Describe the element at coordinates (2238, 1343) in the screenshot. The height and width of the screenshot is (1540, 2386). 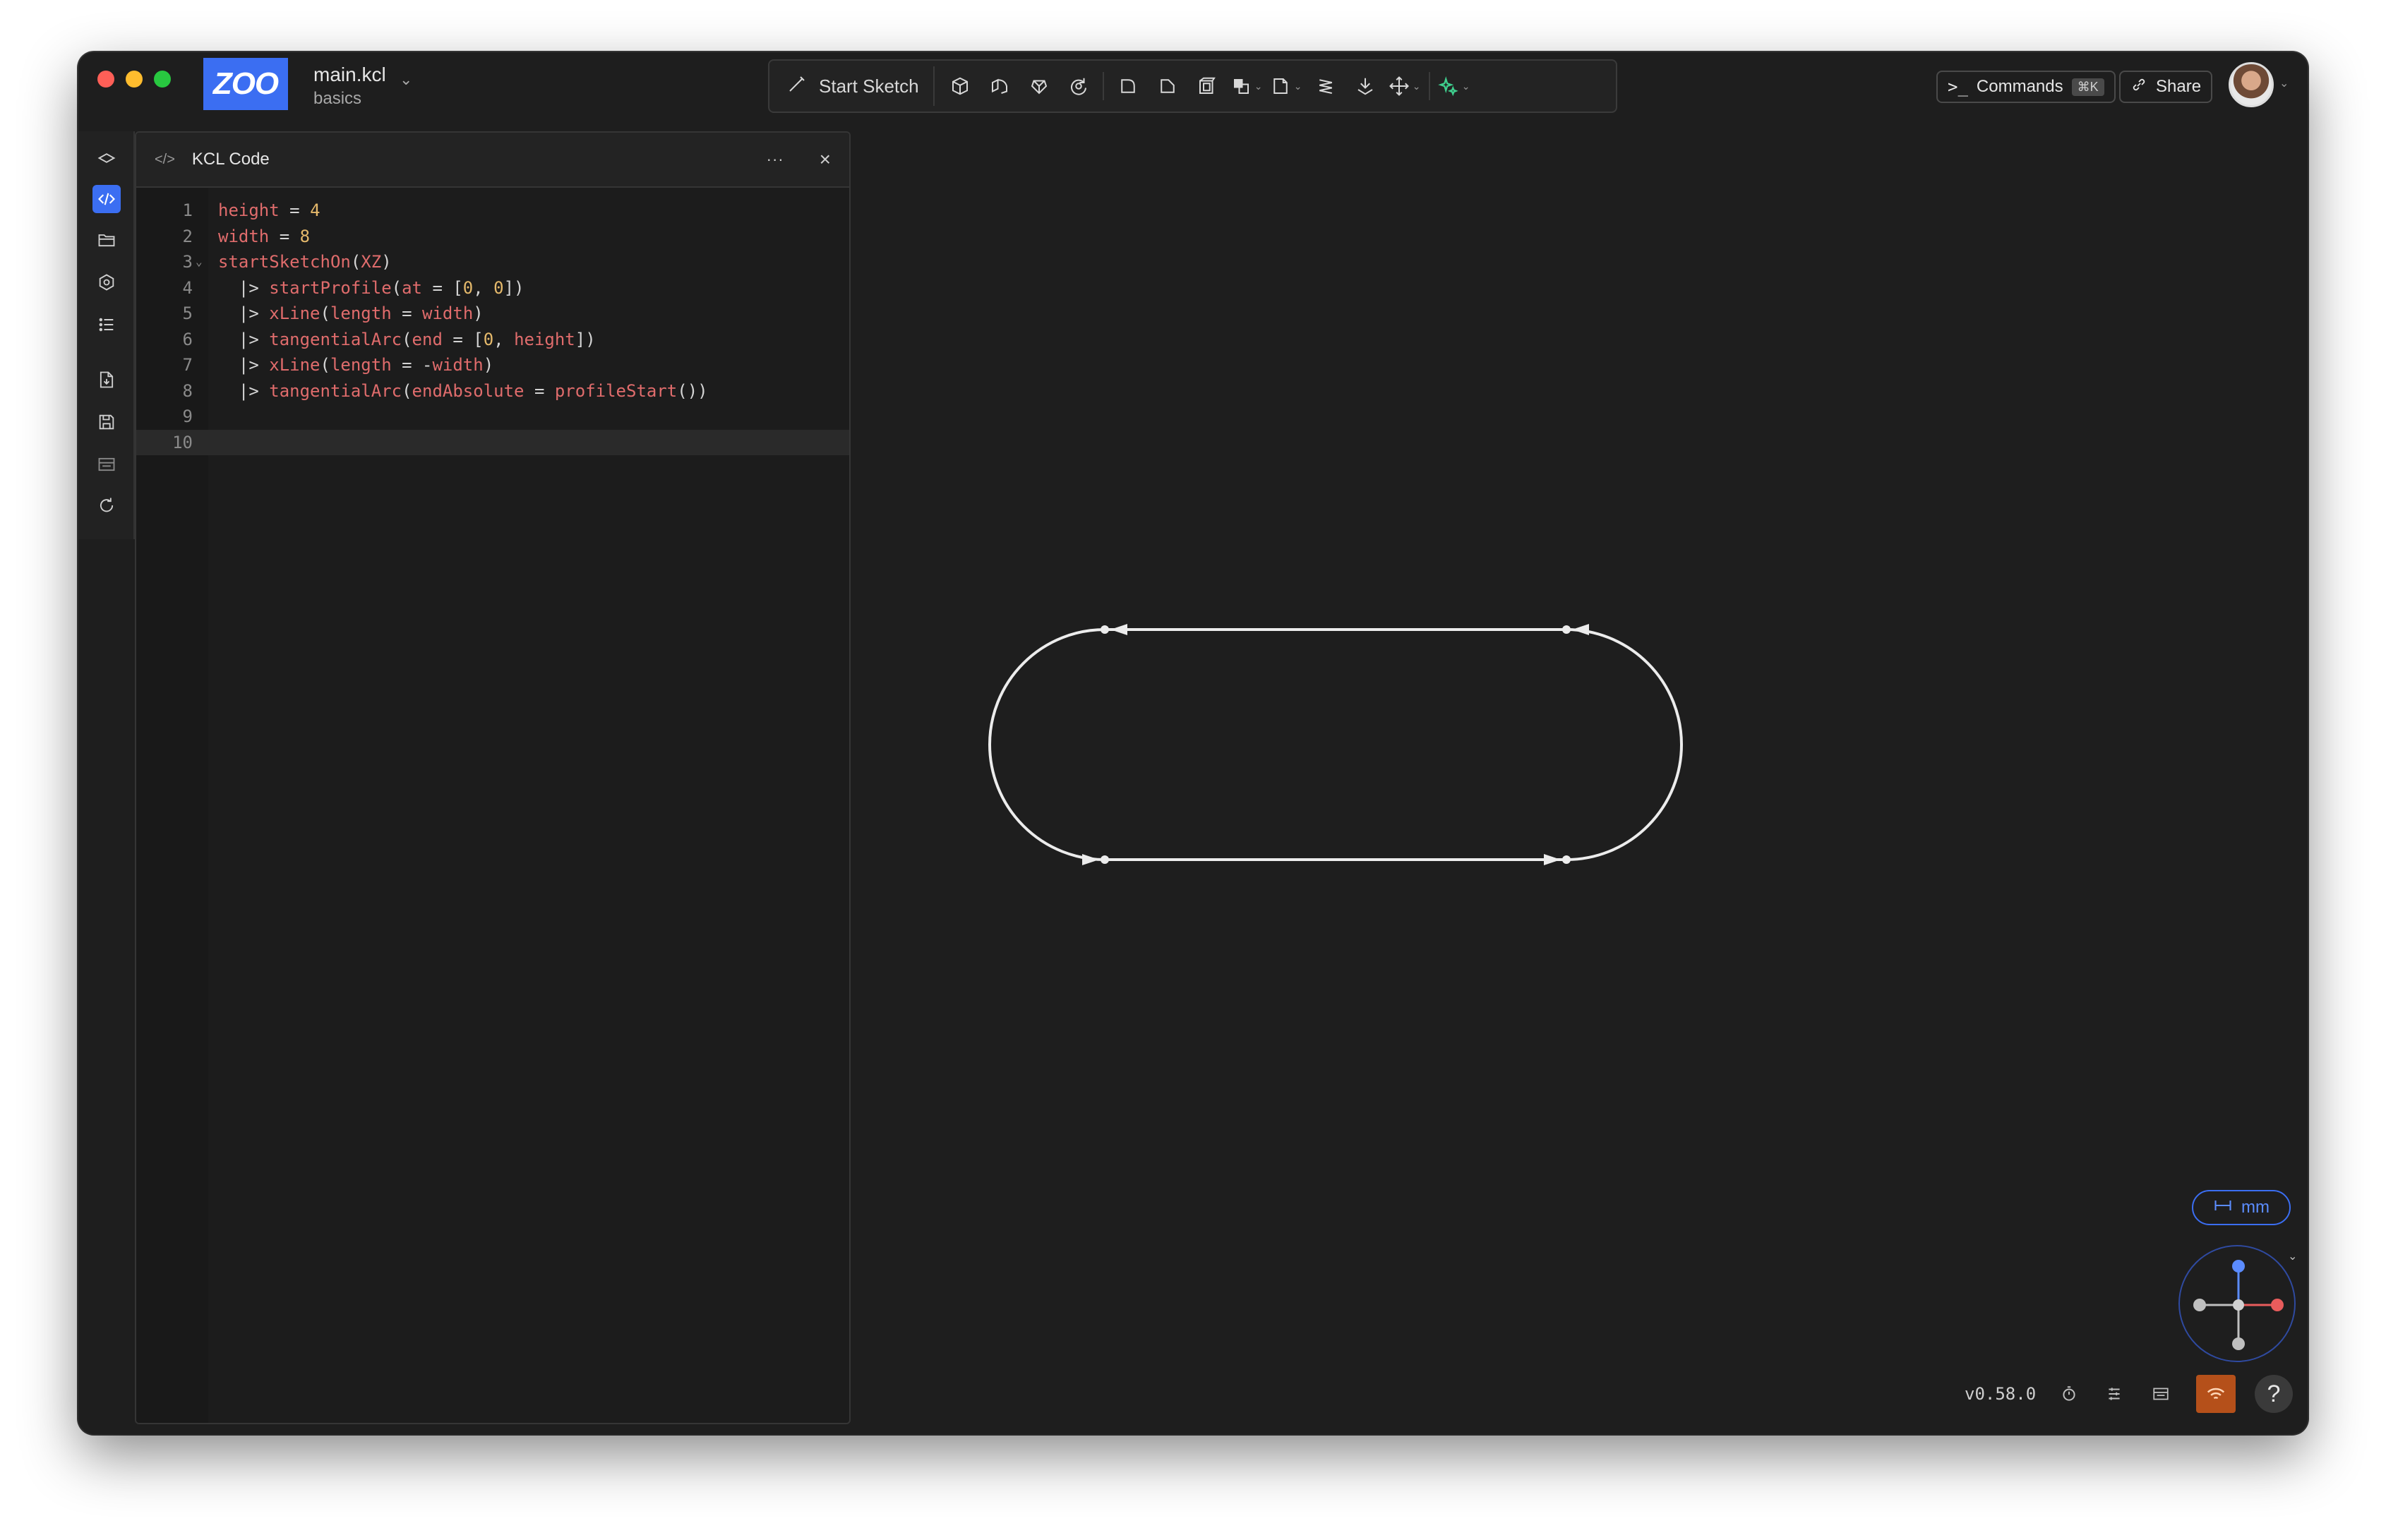
I see `axis-neg-y-handle` at that location.